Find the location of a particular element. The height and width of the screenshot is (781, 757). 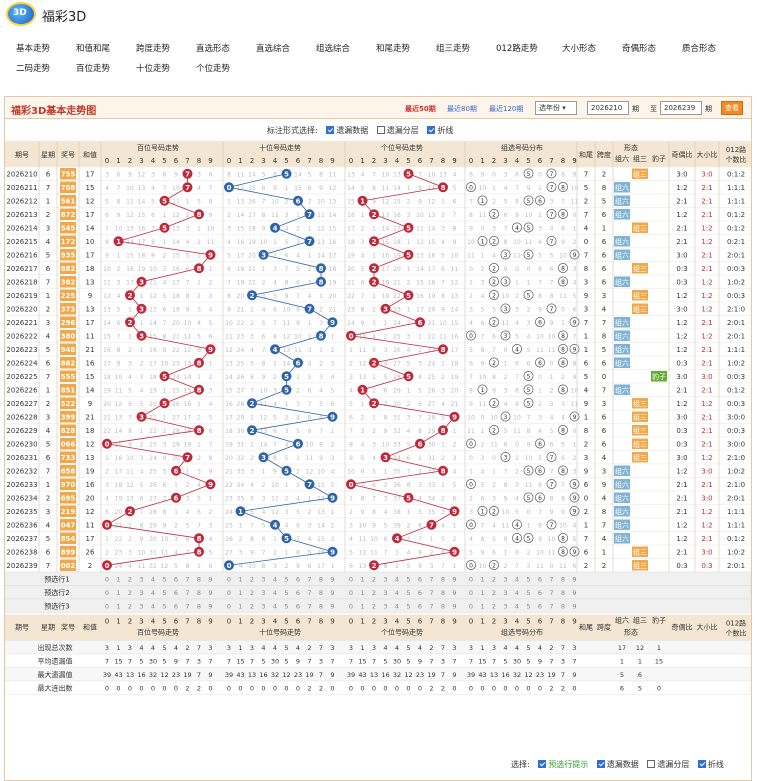

nav-item-5: 组选综合 is located at coordinates (333, 48).